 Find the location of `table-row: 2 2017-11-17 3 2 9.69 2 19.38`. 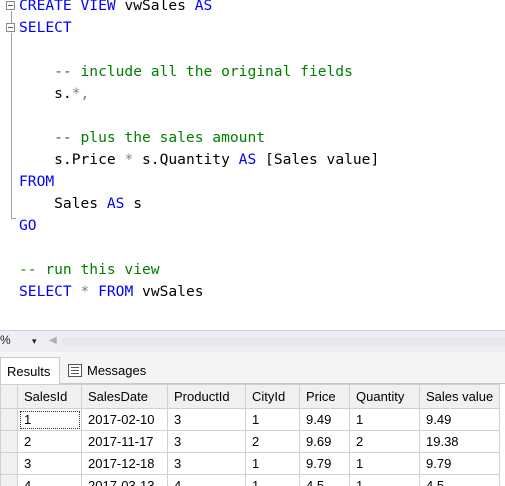

table-row: 2 2017-11-17 3 2 9.69 2 19.38 is located at coordinates (250, 441).